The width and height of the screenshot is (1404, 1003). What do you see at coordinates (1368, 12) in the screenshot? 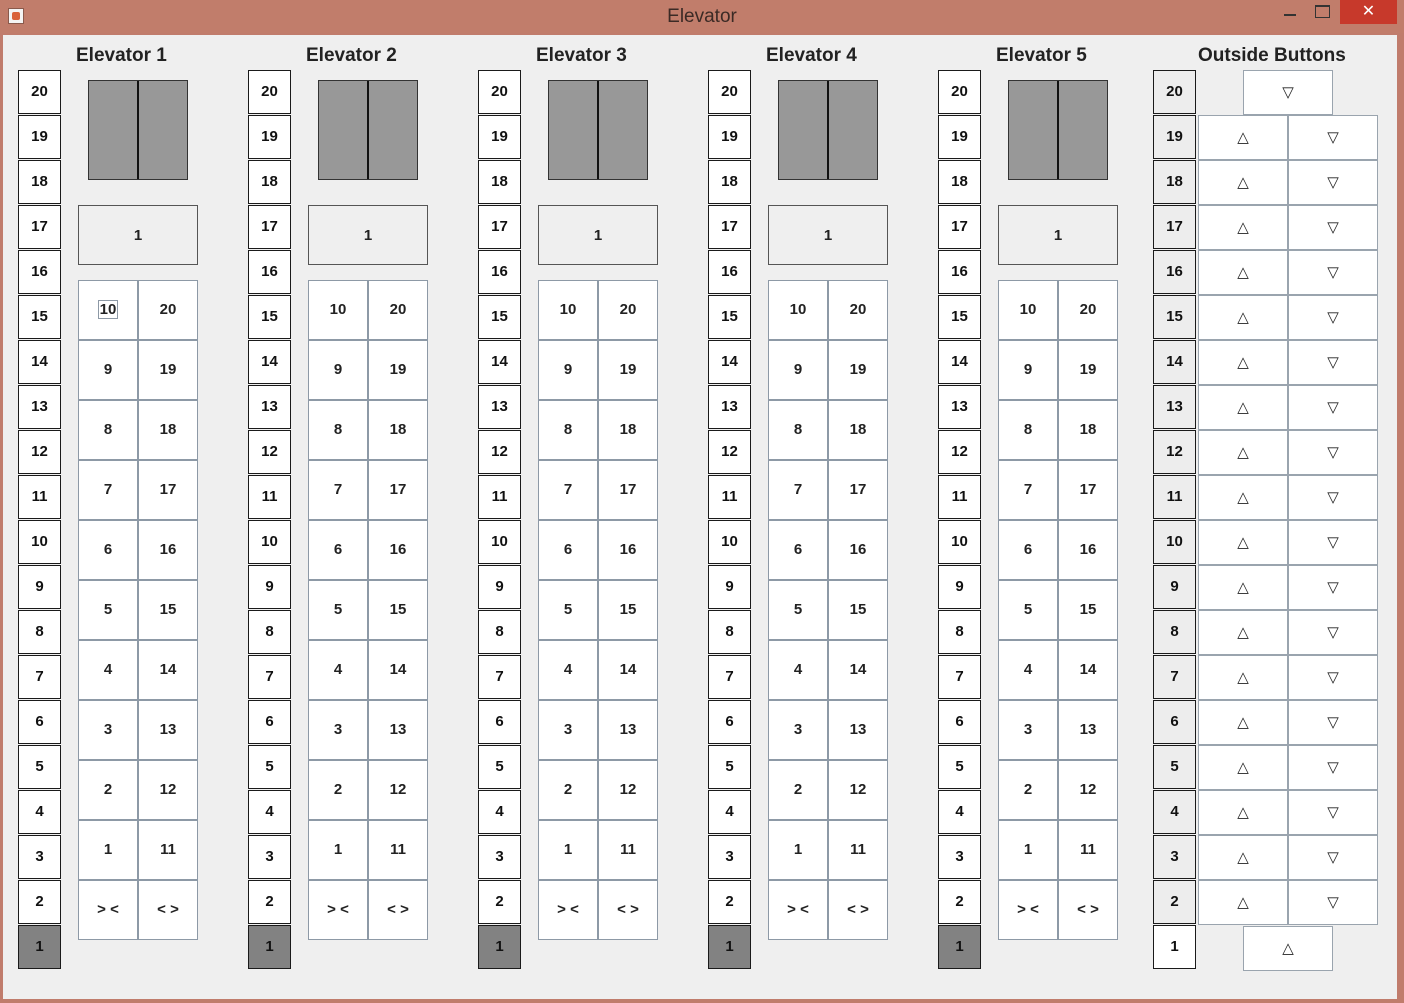
I see `close-button: ✕` at bounding box center [1368, 12].